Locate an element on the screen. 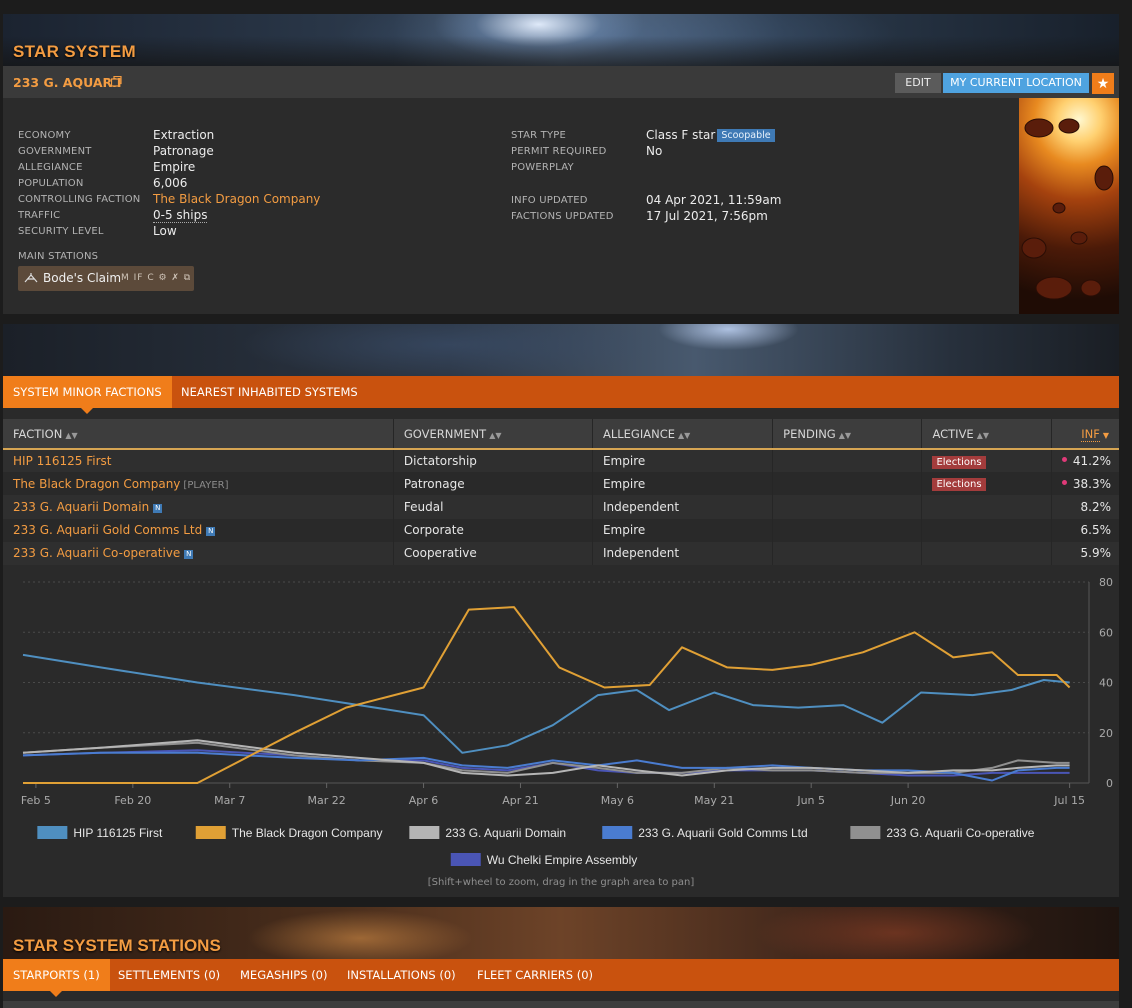 Image resolution: width=1132 pixels, height=1008 pixels. x-tick-label: May 21 is located at coordinates (714, 800).